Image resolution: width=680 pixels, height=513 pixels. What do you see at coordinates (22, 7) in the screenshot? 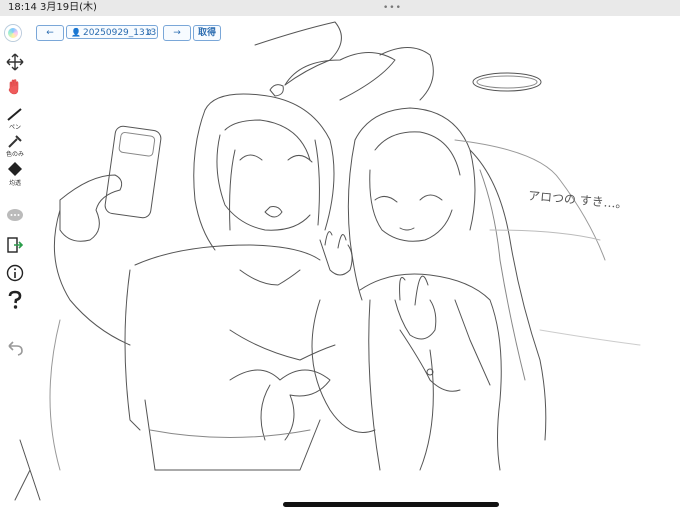
I see `status-time: 18:14` at bounding box center [22, 7].